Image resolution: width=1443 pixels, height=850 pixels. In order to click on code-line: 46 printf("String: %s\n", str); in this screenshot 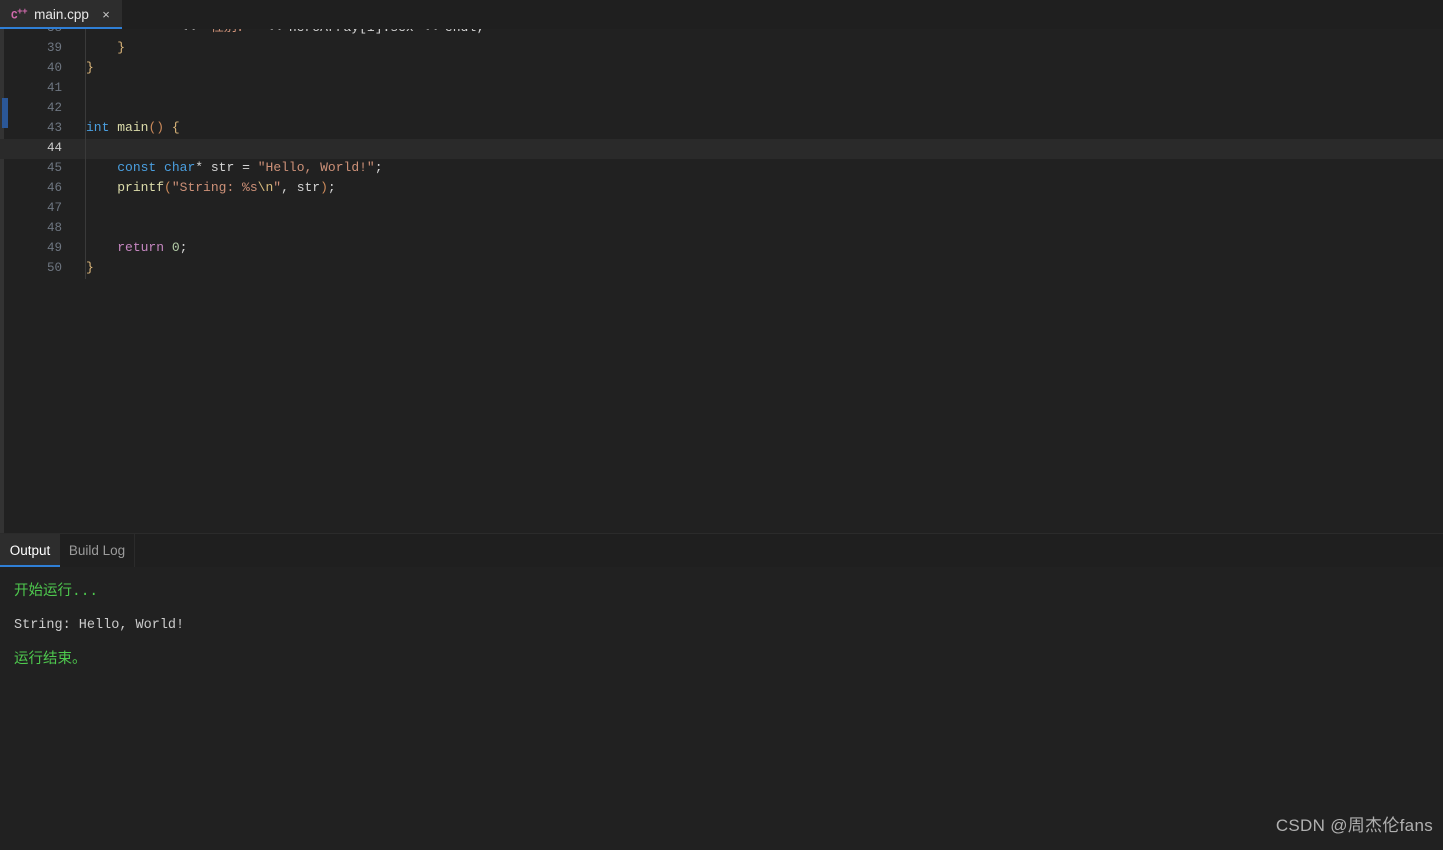, I will do `click(721, 188)`.